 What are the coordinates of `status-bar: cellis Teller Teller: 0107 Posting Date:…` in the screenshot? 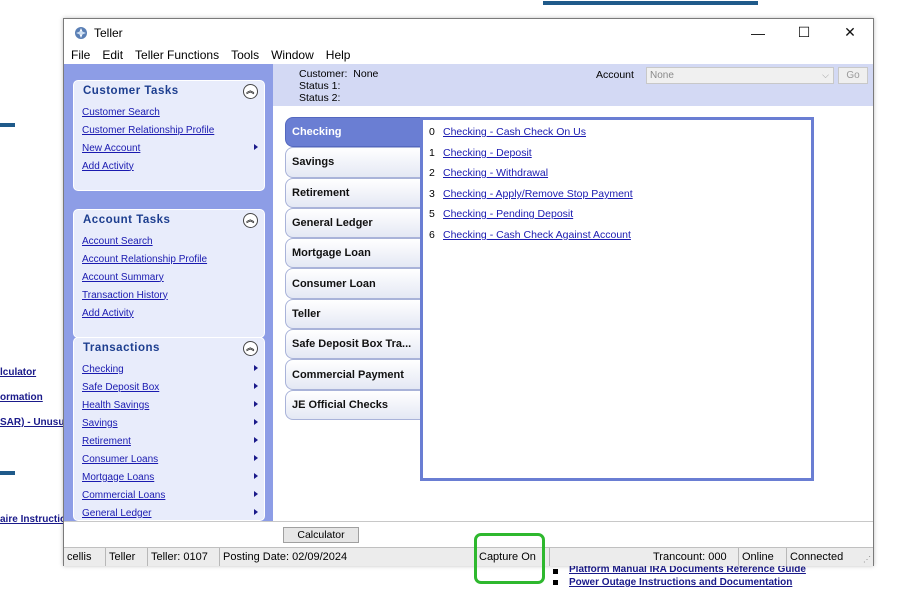 It's located at (468, 556).